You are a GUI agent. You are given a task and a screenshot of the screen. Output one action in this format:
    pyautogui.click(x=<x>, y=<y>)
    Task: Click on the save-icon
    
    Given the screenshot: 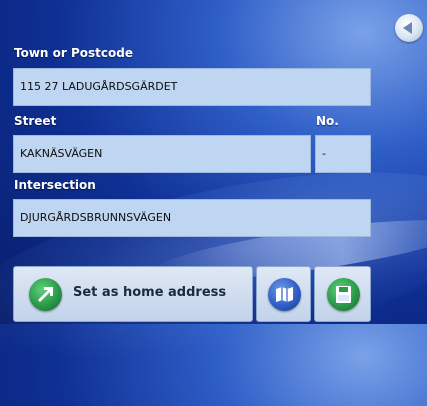 What is the action you would take?
    pyautogui.click(x=343, y=294)
    